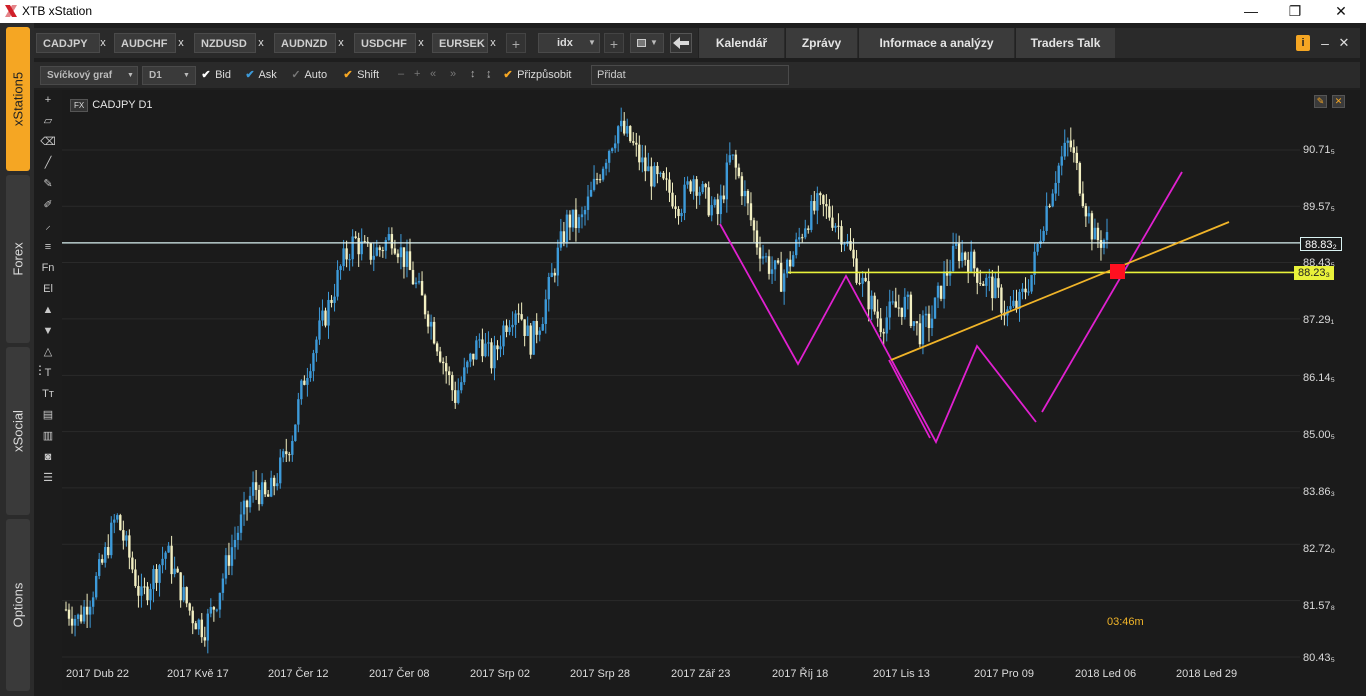 The image size is (1366, 696). What do you see at coordinates (48, 331) in the screenshot?
I see `arrow-down-icon: ▼` at bounding box center [48, 331].